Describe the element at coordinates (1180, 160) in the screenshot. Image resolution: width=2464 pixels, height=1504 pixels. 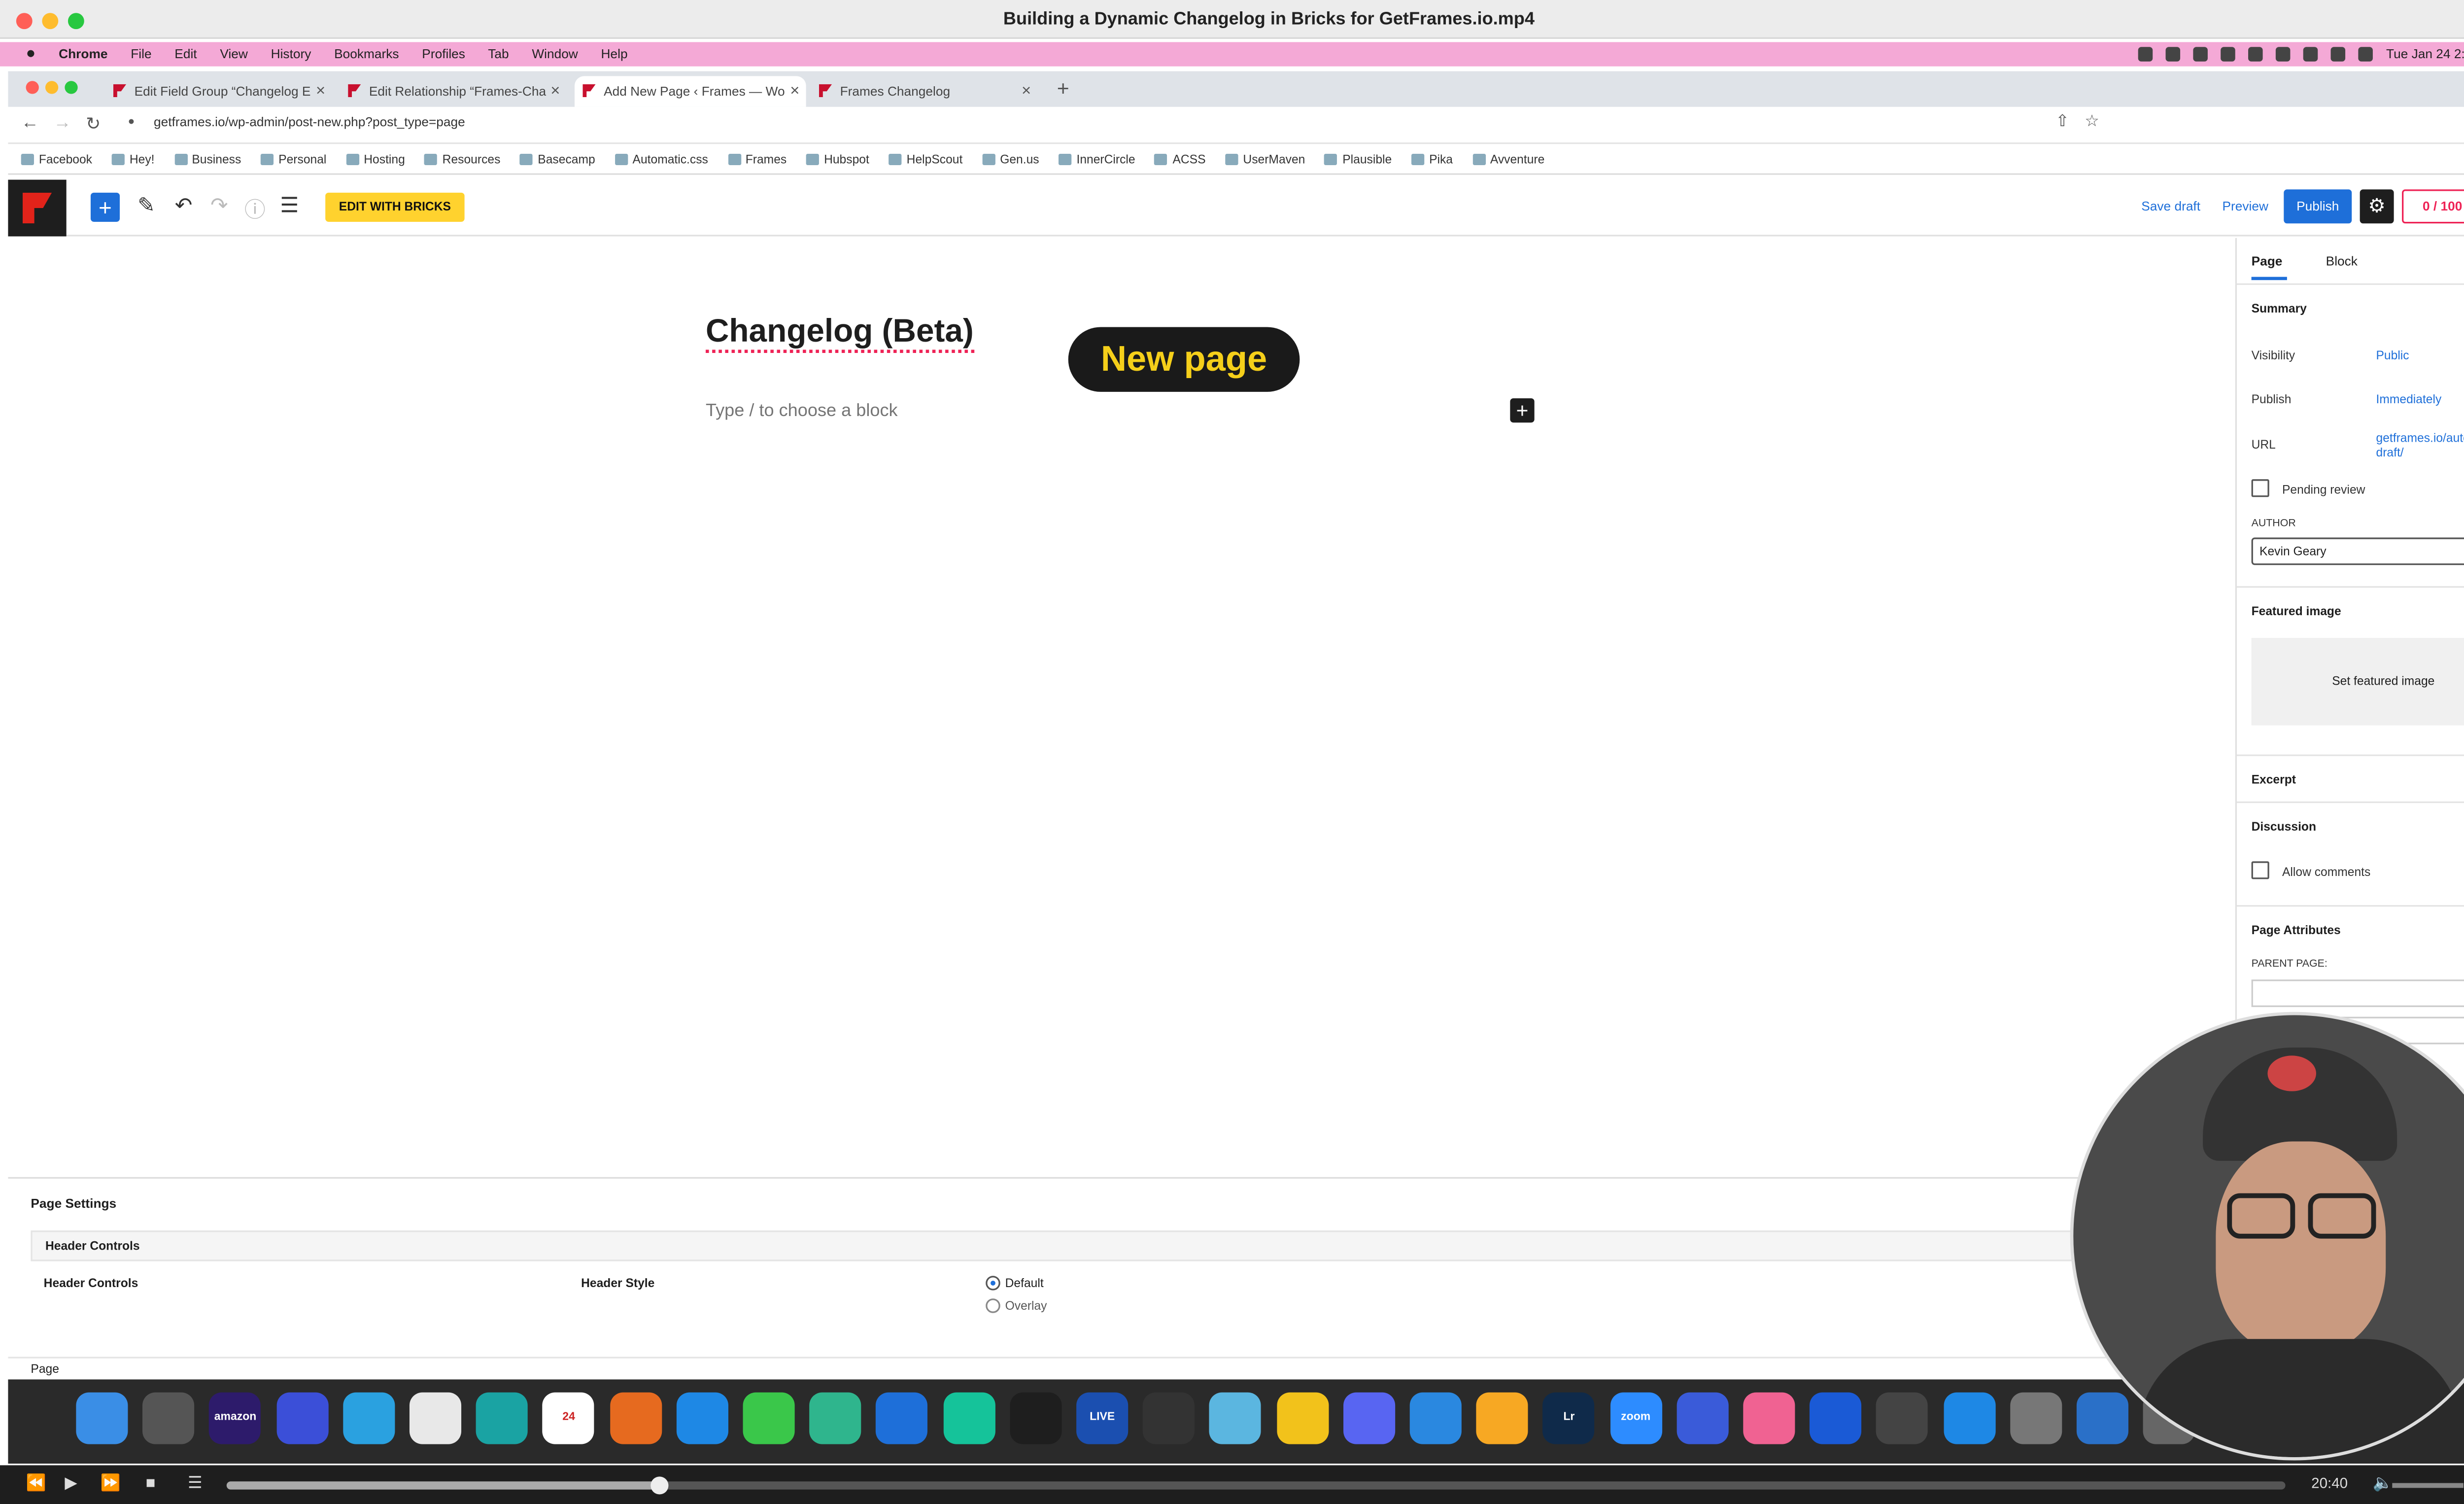
I see `bookmark: ACSS` at that location.